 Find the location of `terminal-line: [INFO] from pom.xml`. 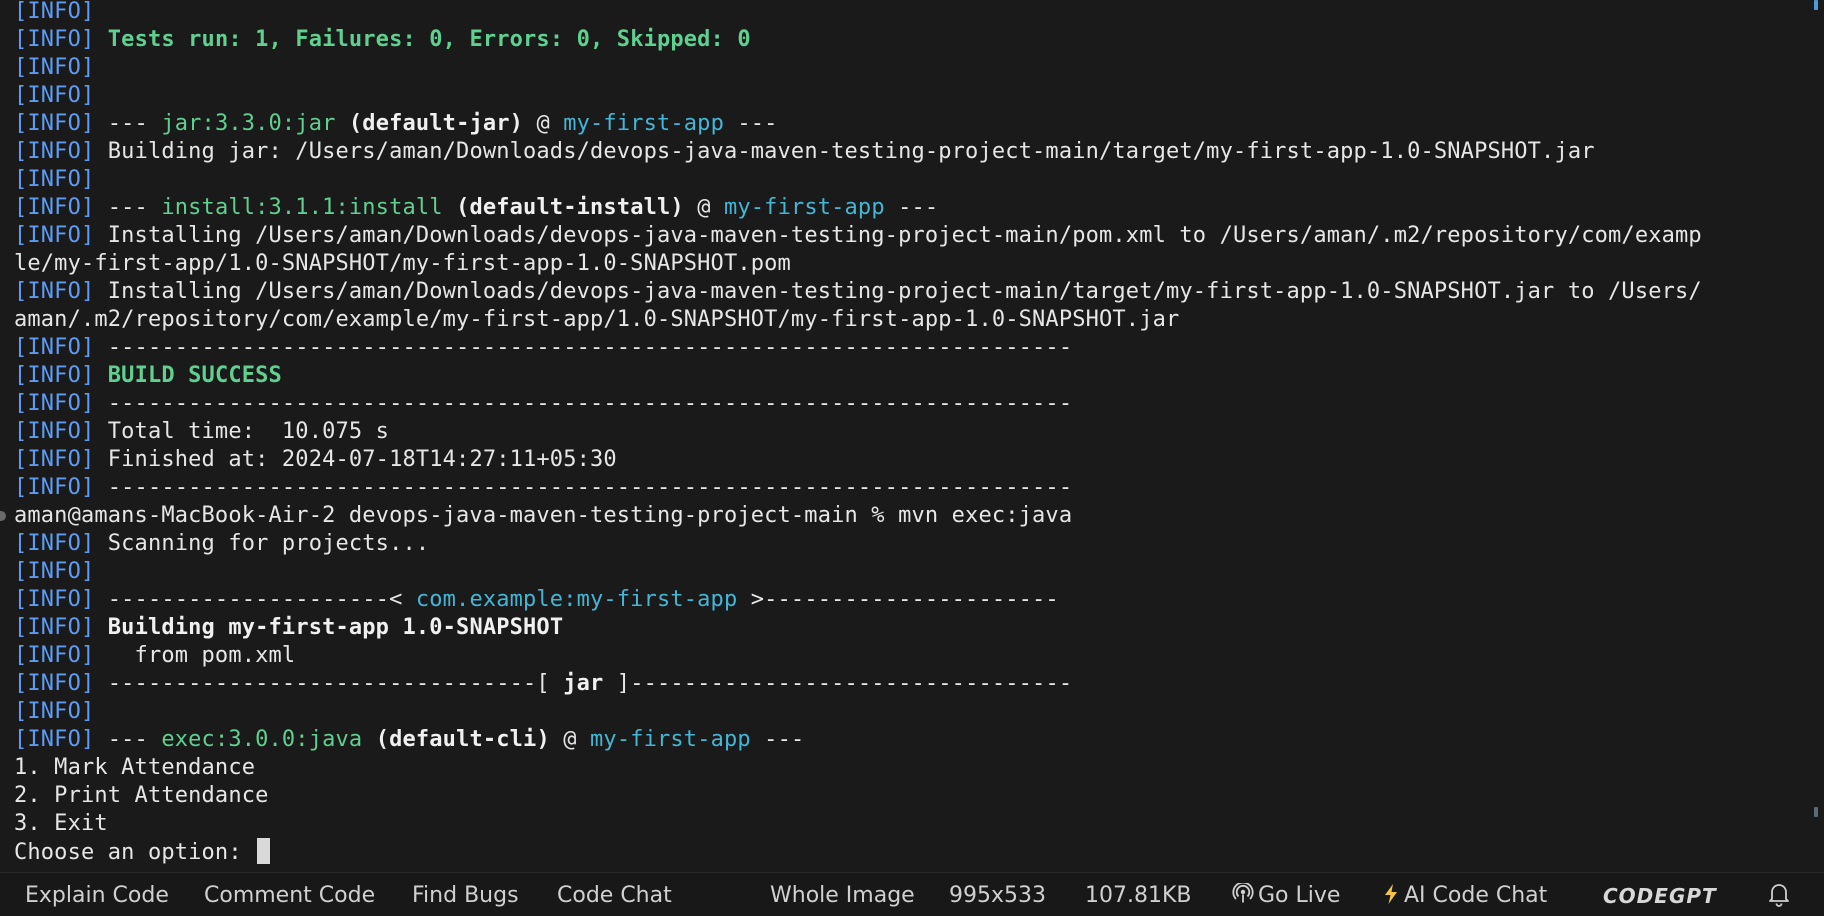

terminal-line: [INFO] from pom.xml is located at coordinates (909, 656).